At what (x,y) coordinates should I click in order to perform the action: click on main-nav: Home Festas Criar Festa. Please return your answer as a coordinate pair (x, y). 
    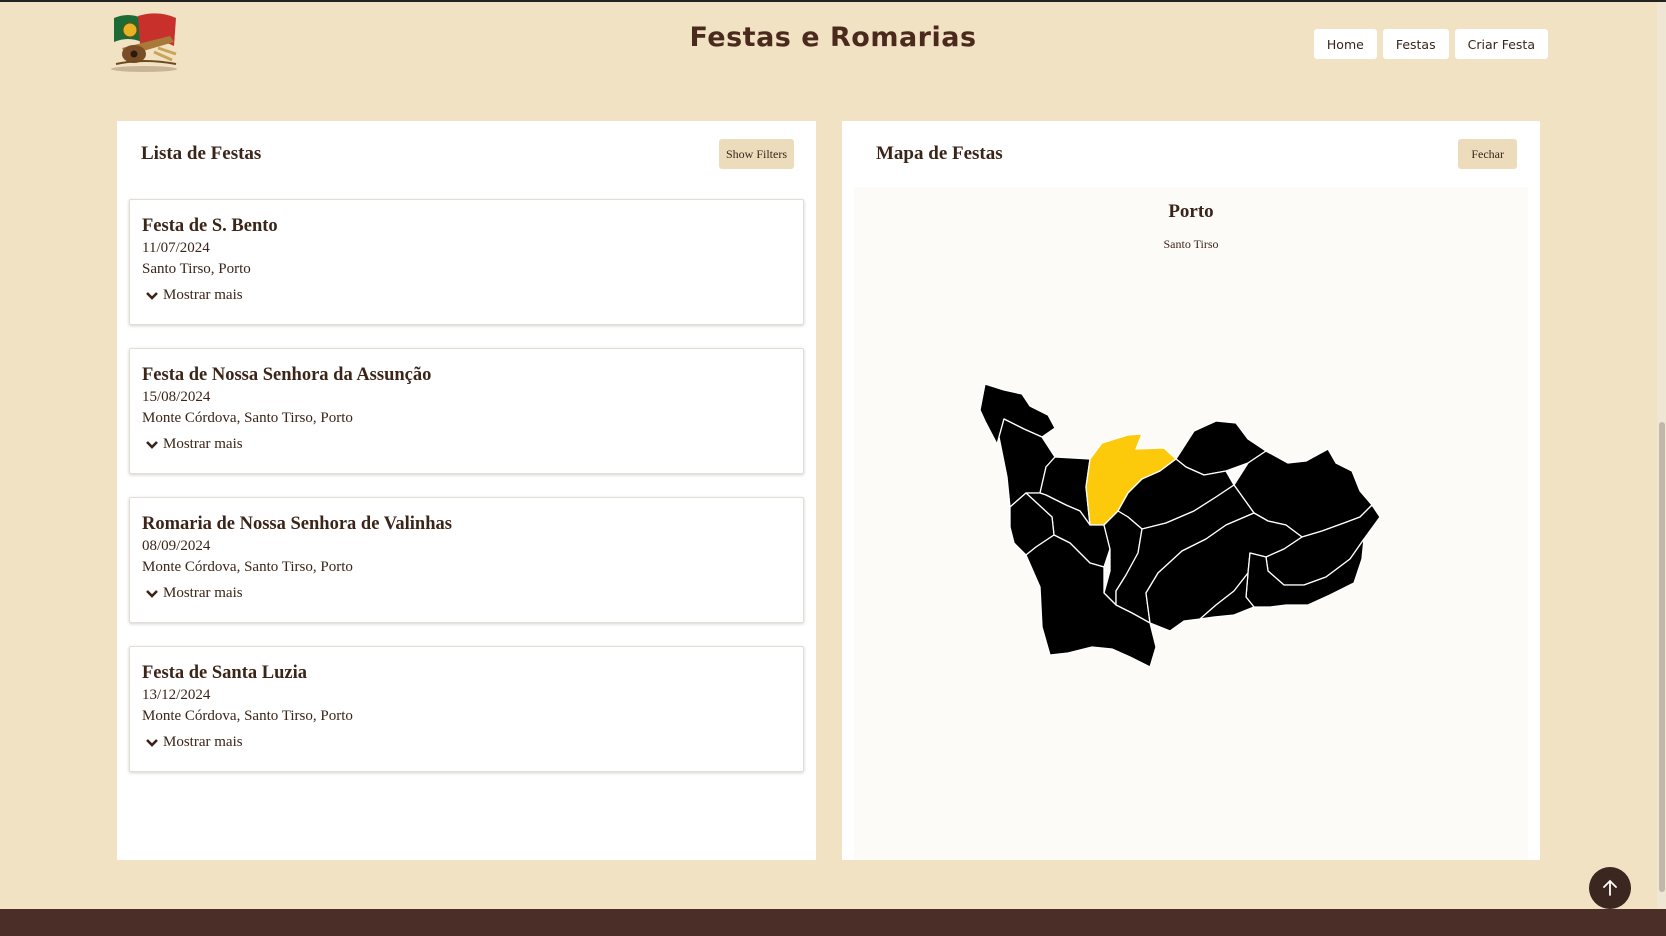
    Looking at the image, I should click on (1430, 44).